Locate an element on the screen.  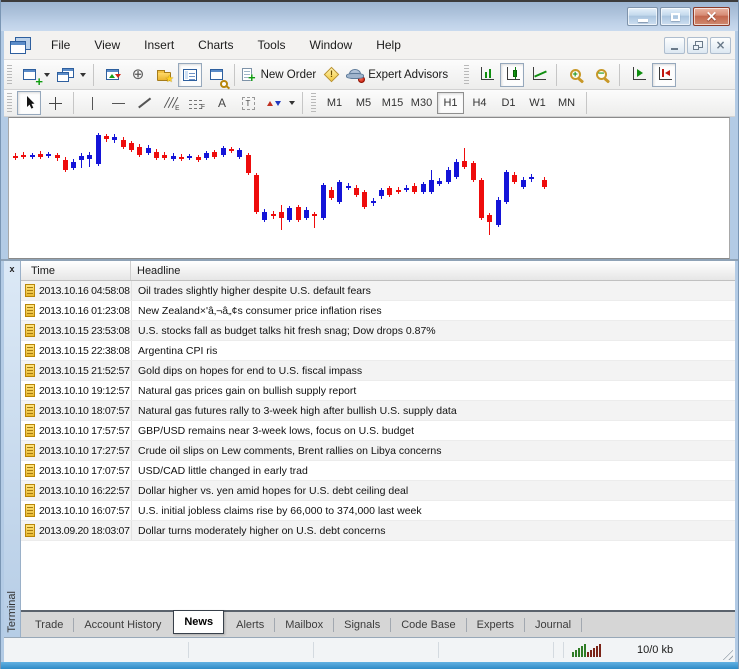
line-chart-mode-button is located at coordinates (538, 75).